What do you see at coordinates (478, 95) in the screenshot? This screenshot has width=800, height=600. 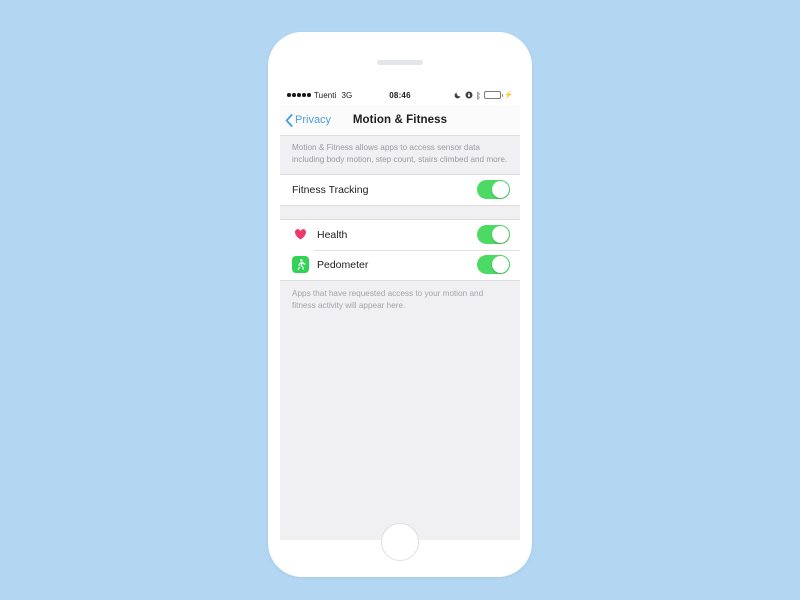 I see `bluetooth-icon` at bounding box center [478, 95].